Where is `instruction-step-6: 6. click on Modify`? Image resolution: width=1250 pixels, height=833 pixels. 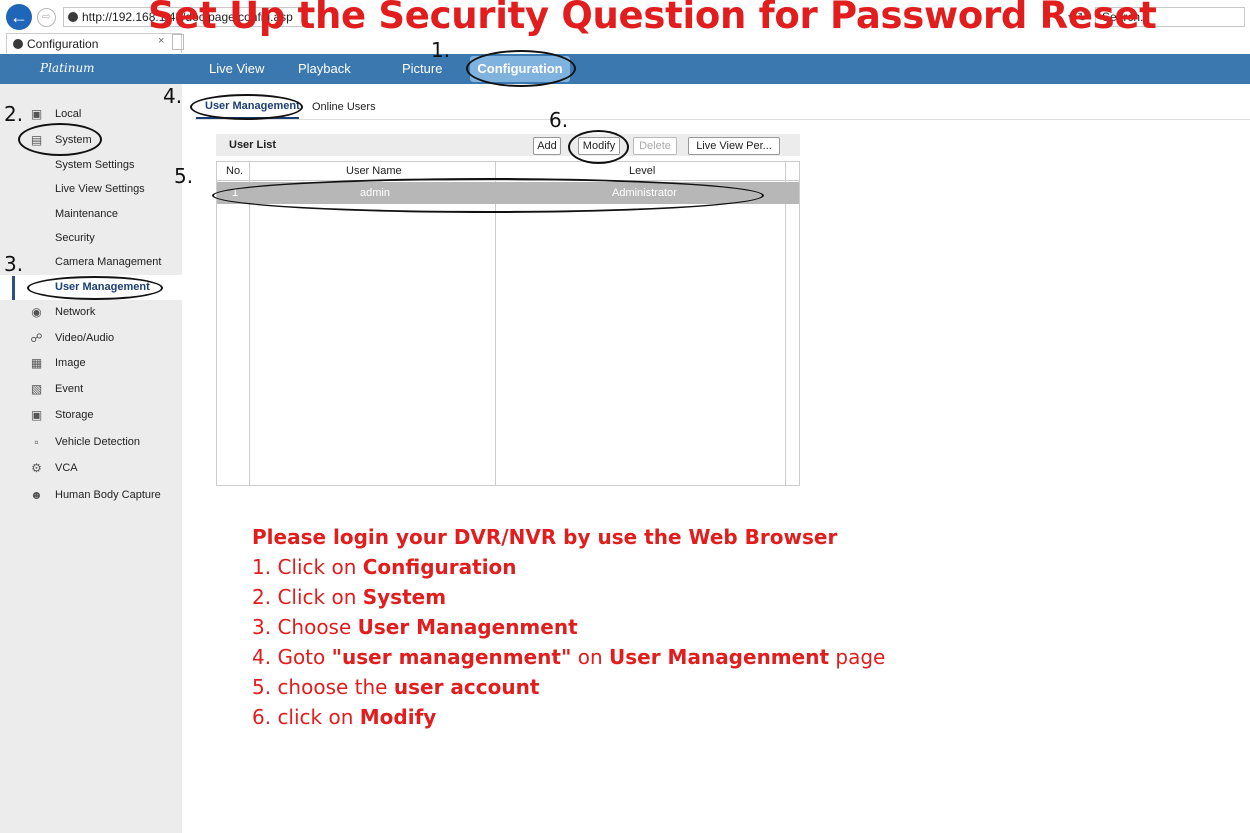 instruction-step-6: 6. click on Modify is located at coordinates (568, 717).